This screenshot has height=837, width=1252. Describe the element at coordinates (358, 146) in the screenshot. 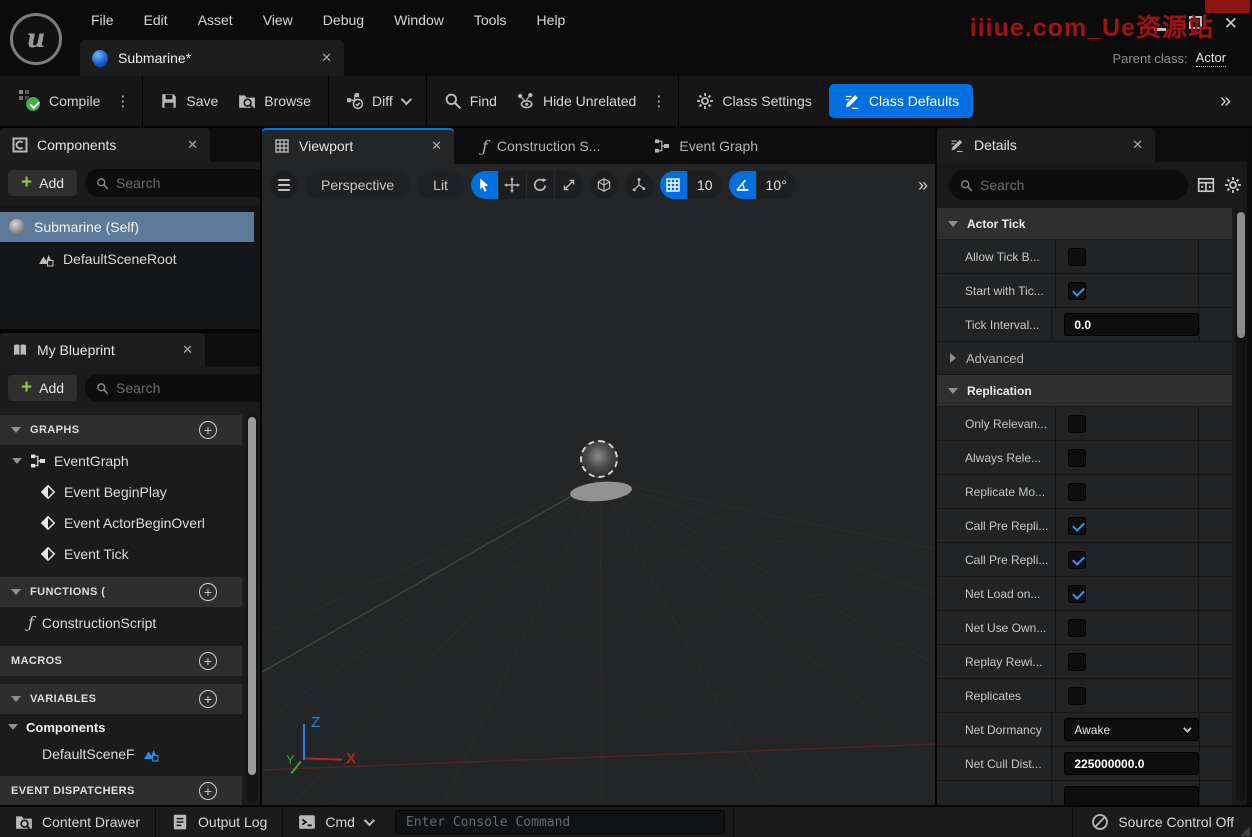

I see `viewport-tab: Viewport ✕` at that location.